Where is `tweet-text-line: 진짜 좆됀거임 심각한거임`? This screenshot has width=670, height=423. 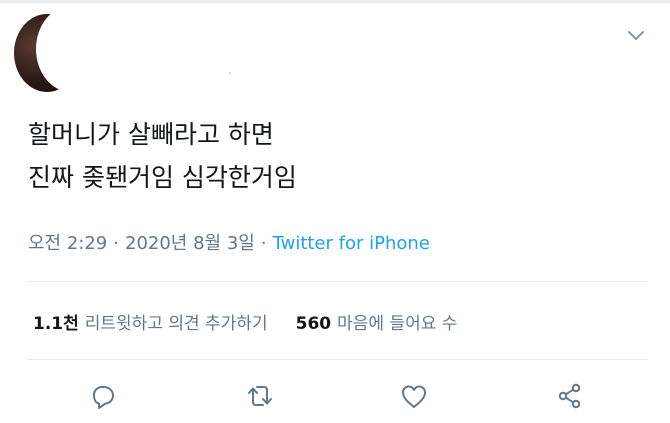
tweet-text-line: 진짜 좆됀거임 심각한거임 is located at coordinates (162, 177).